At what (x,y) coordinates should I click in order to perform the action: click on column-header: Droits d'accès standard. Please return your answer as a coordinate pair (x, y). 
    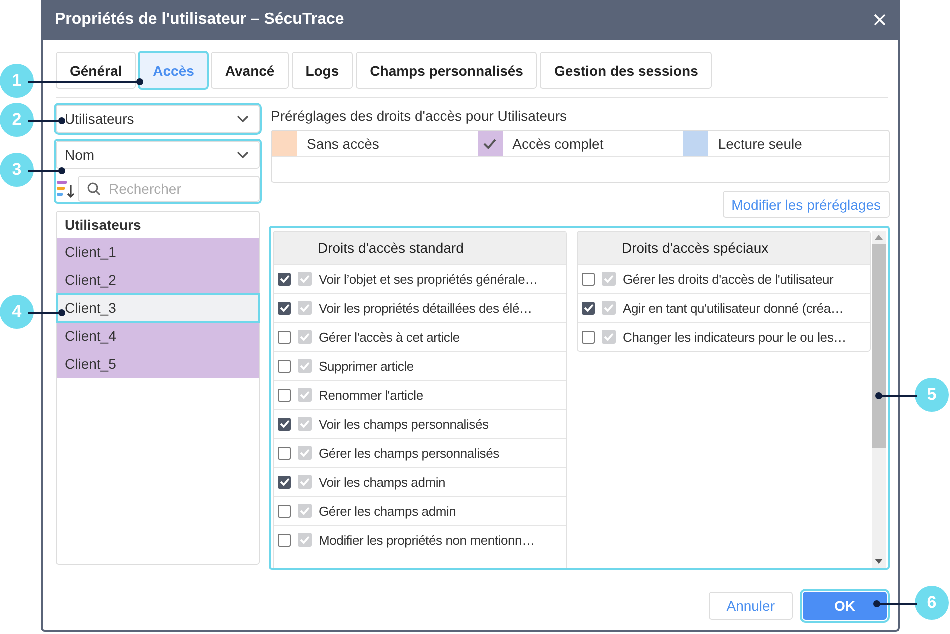
    Looking at the image, I should click on (420, 248).